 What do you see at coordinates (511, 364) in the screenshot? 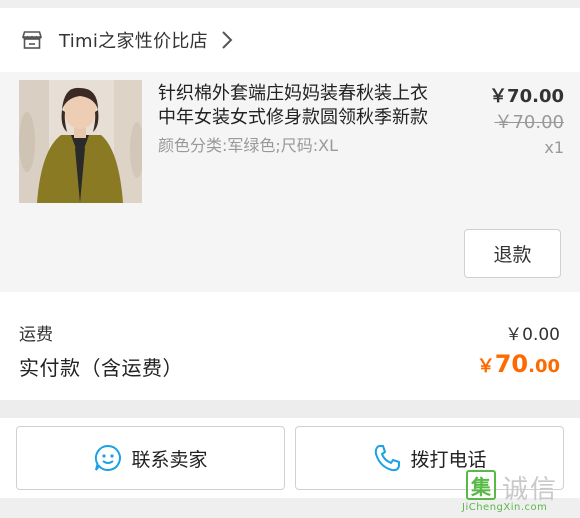
I see `paid-integer: 70` at bounding box center [511, 364].